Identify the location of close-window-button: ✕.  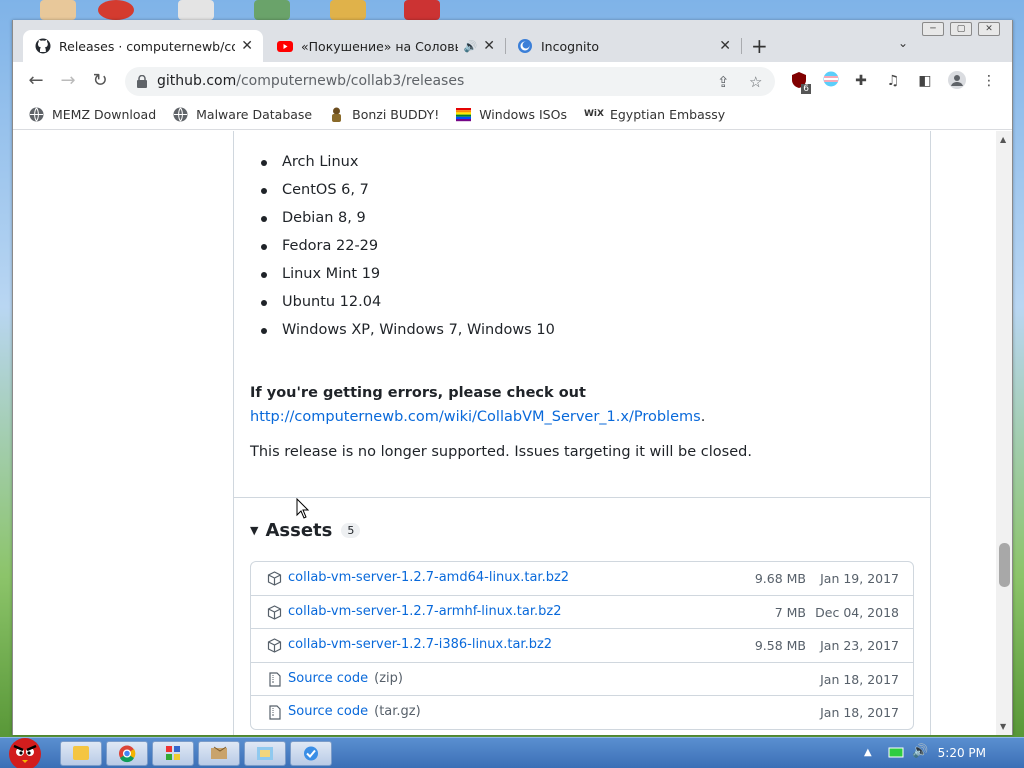
(989, 29).